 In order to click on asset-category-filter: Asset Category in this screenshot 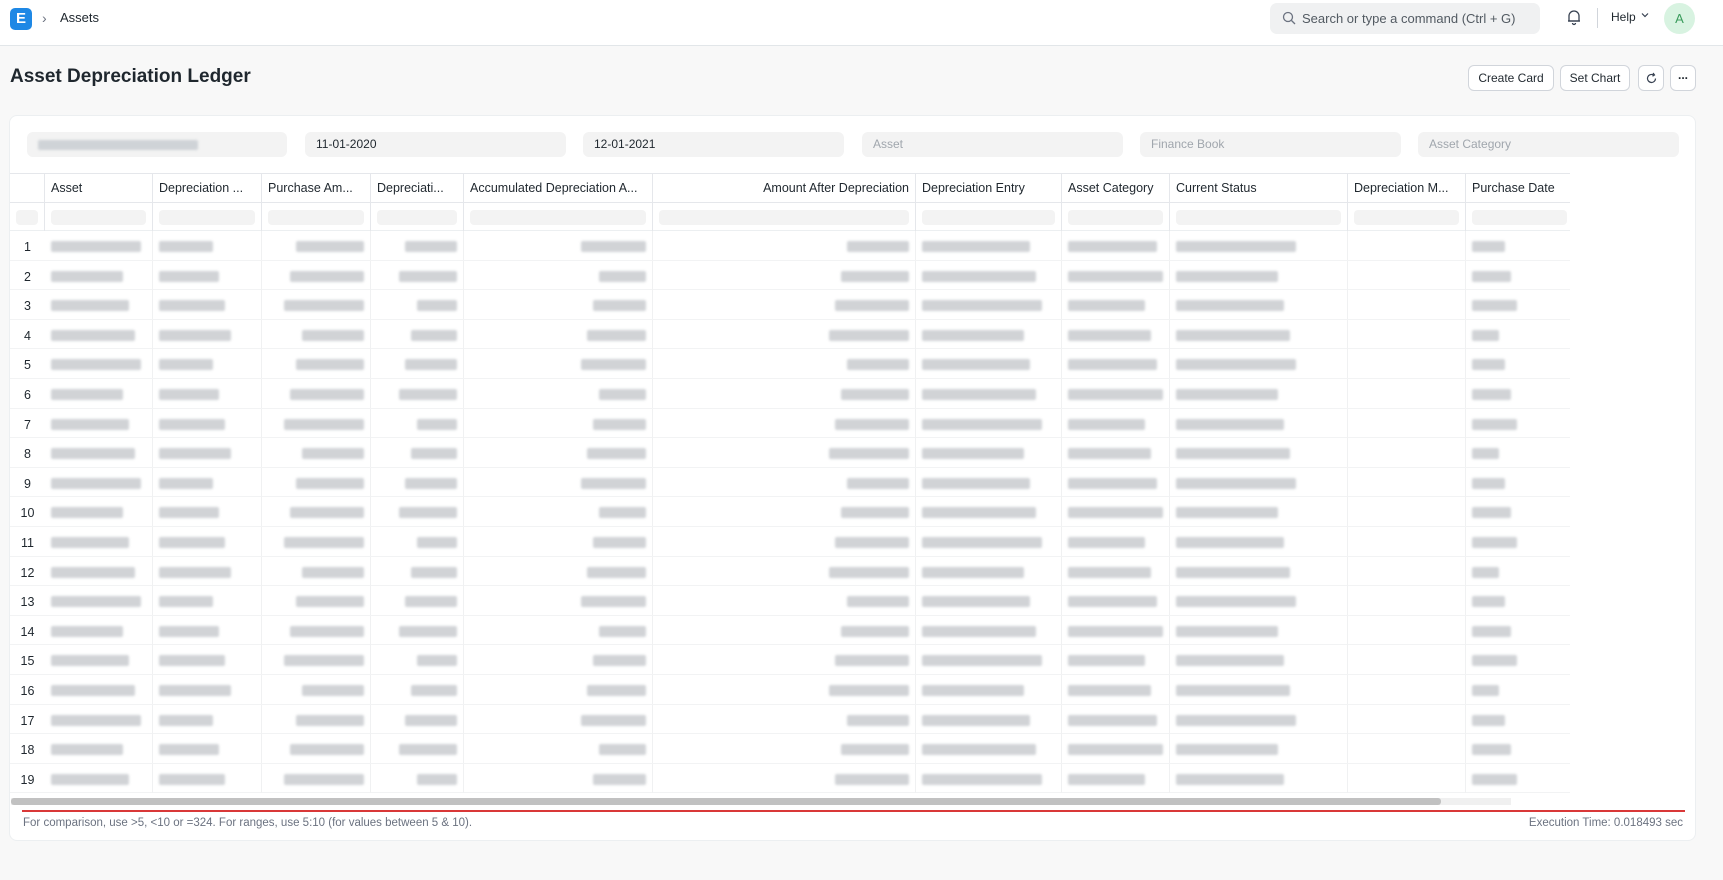, I will do `click(1548, 144)`.